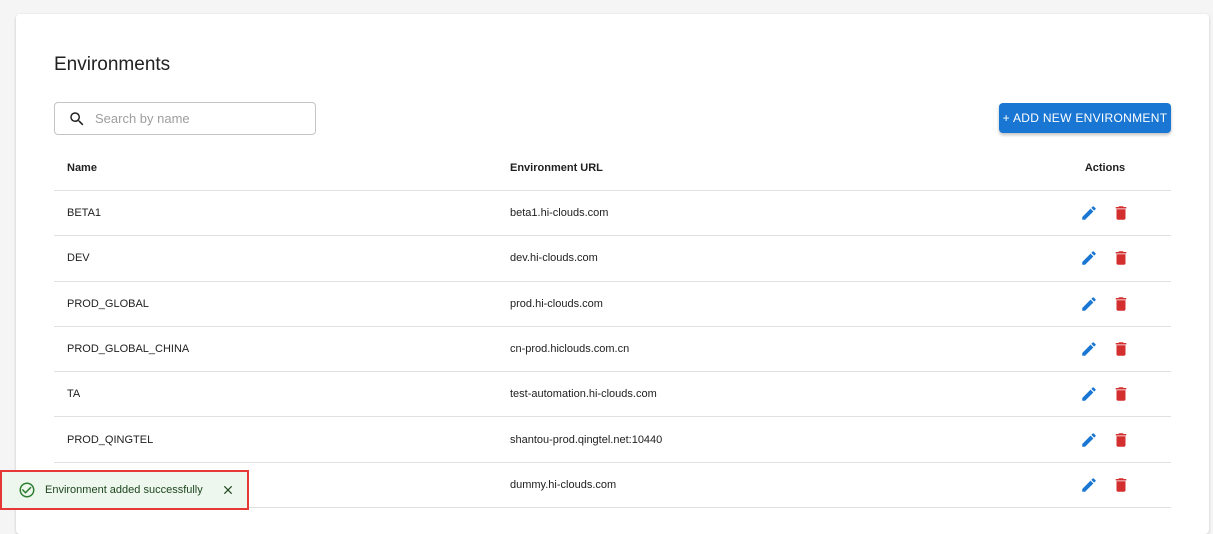 The height and width of the screenshot is (534, 1213). I want to click on header-url: Environment URL, so click(556, 167).